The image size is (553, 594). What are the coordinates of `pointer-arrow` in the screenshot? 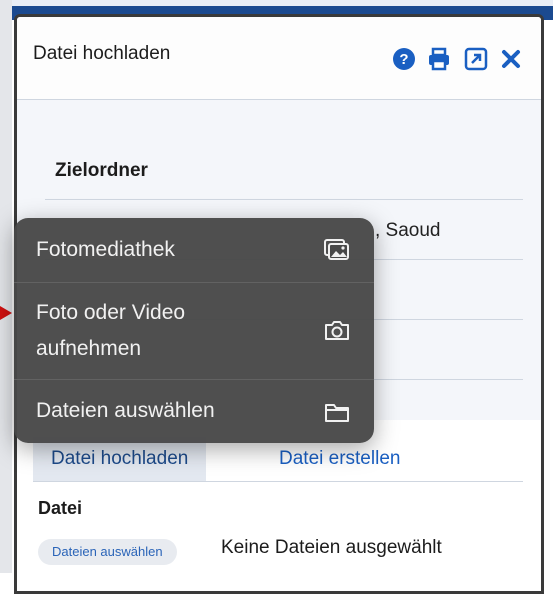 It's located at (6, 313).